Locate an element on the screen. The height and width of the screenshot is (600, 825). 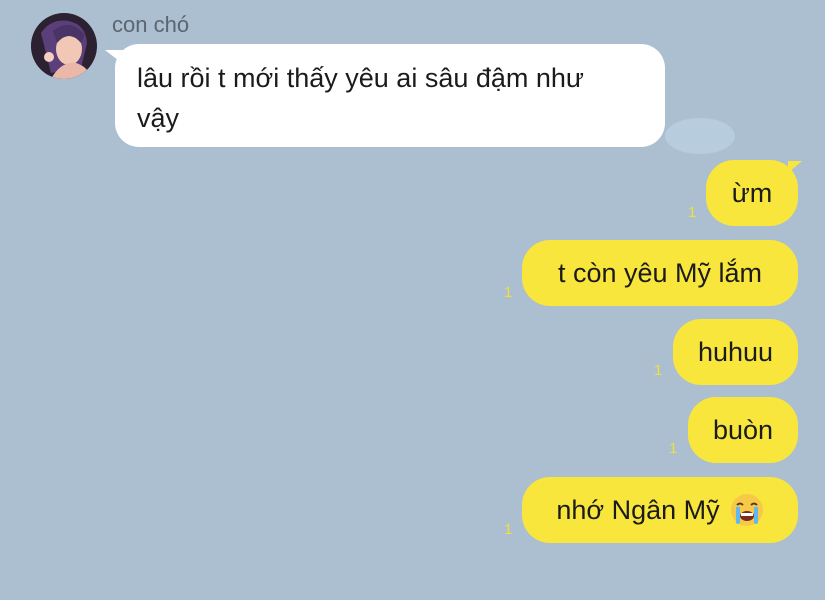
outgoing-message-bubble: nhớ Ngân Mỹ is located at coordinates (660, 510).